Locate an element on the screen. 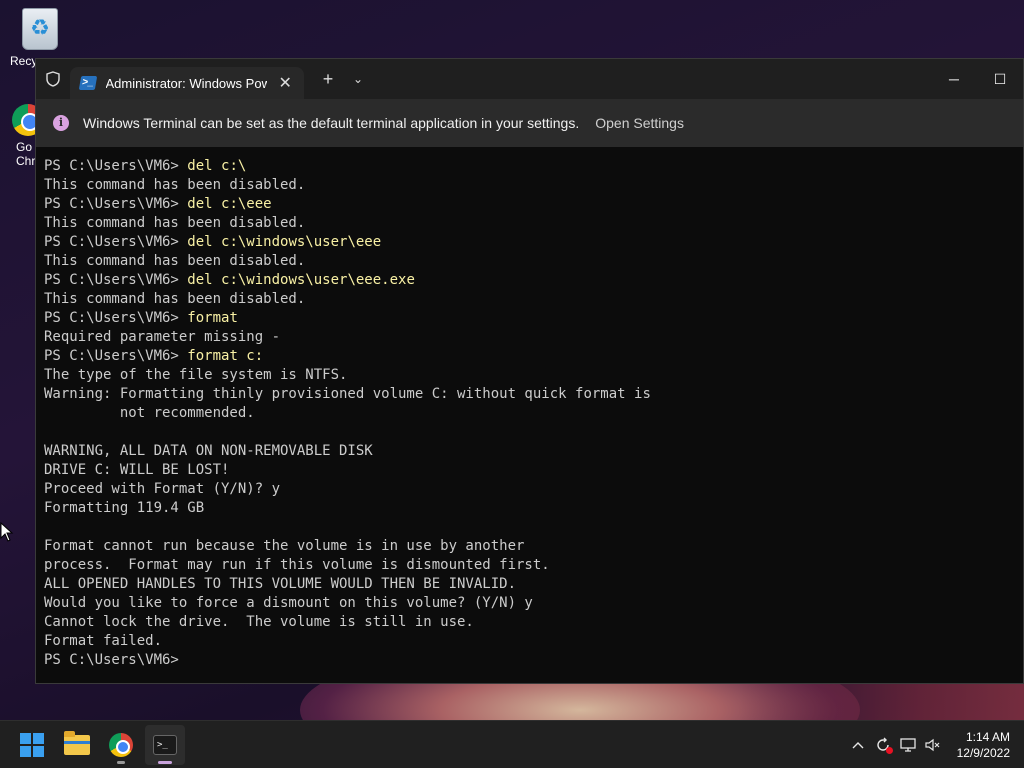 The height and width of the screenshot is (768, 1024). new-tab-button: + is located at coordinates (328, 79).